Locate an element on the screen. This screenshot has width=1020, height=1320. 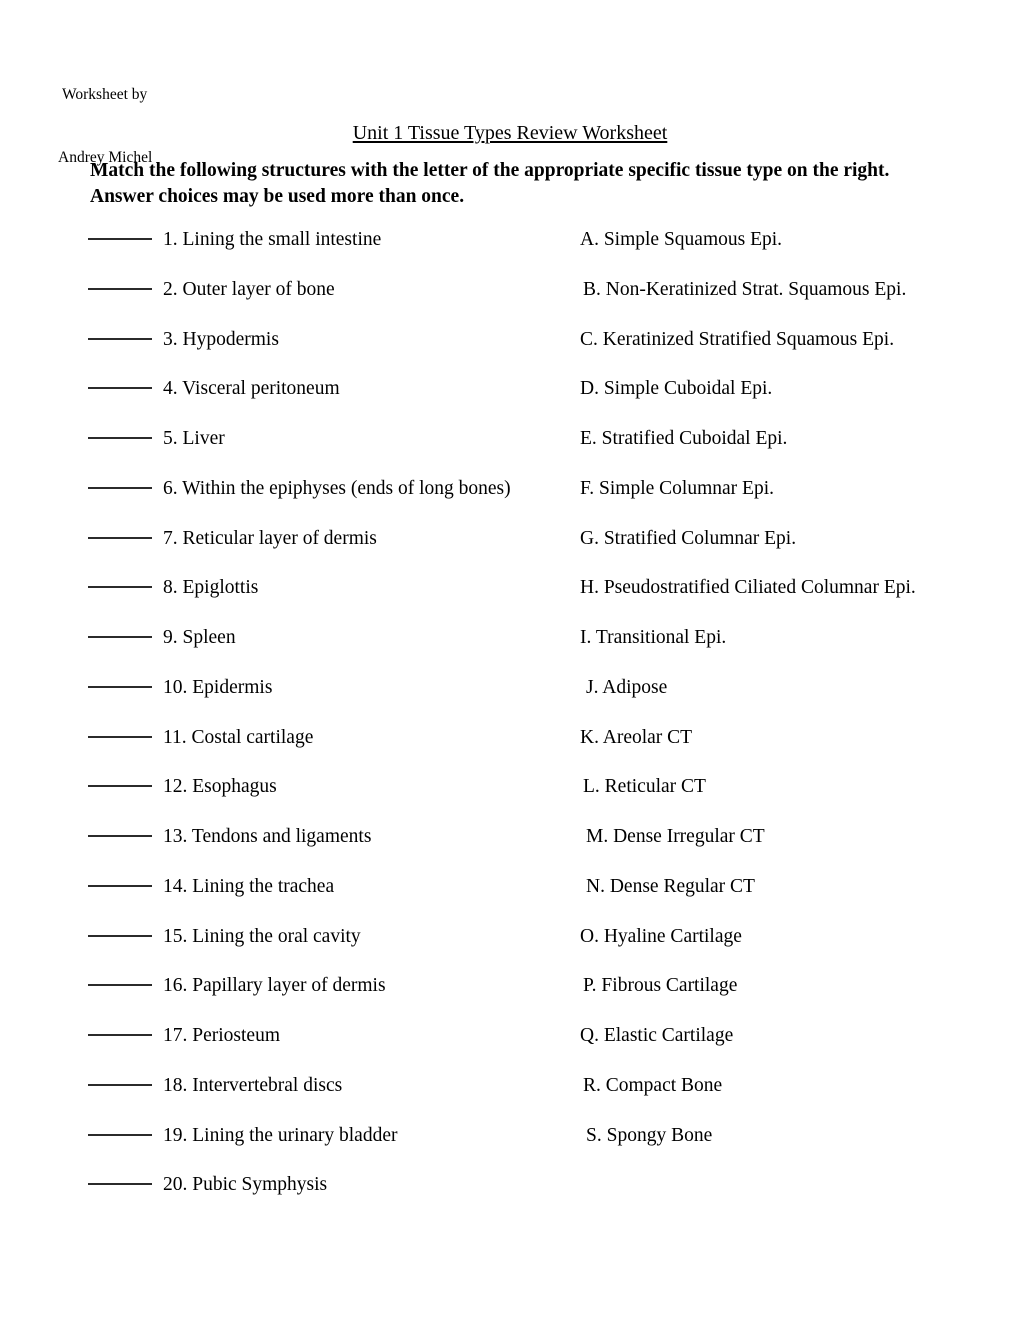
match-item: 12. Esophagus is located at coordinates (182, 787).